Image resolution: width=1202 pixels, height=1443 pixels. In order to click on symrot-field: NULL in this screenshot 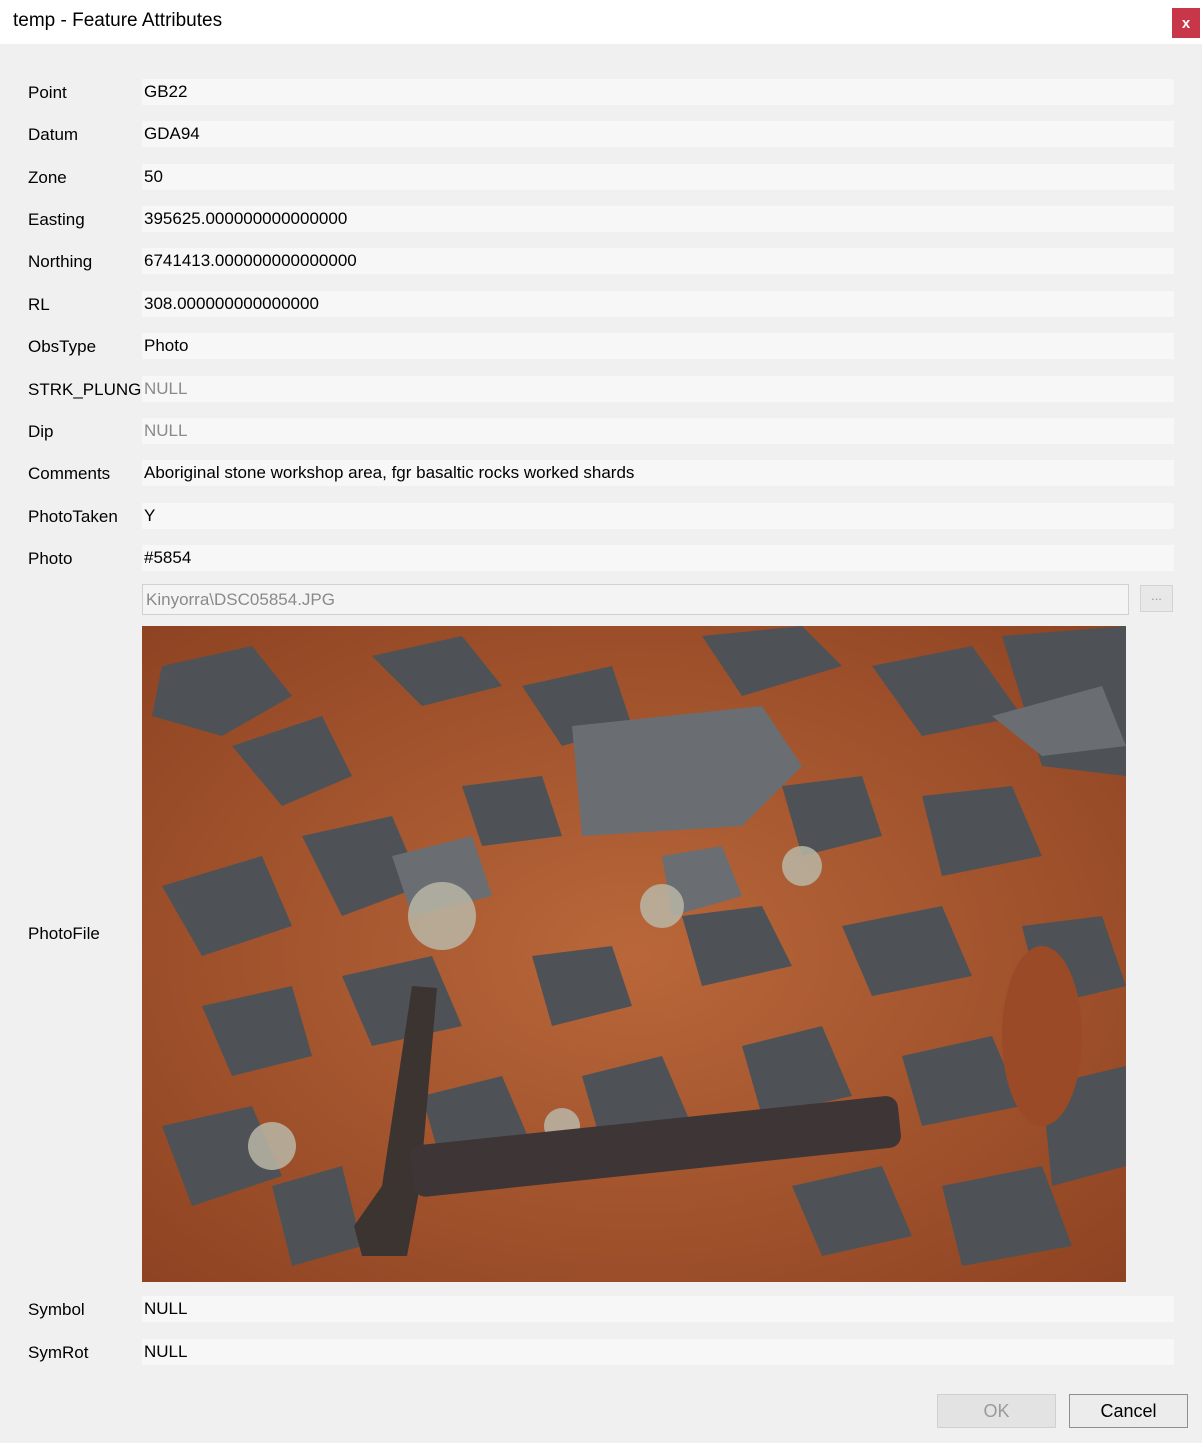, I will do `click(658, 1352)`.